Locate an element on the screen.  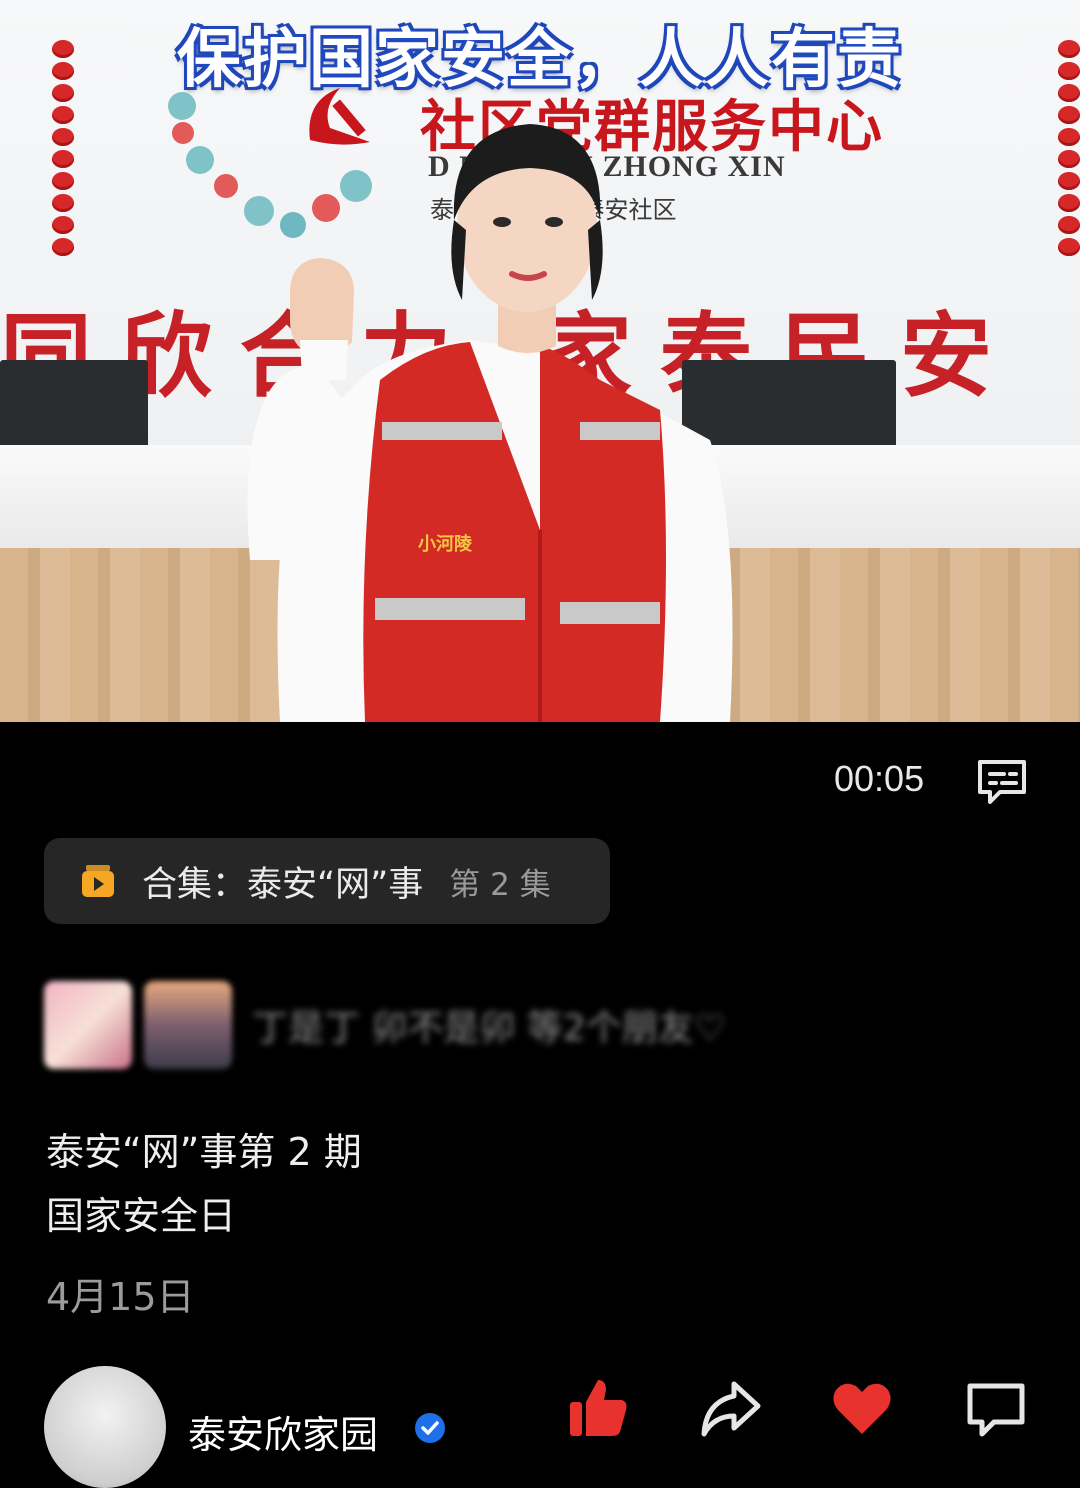
comment-icon is located at coordinates (996, 1408).